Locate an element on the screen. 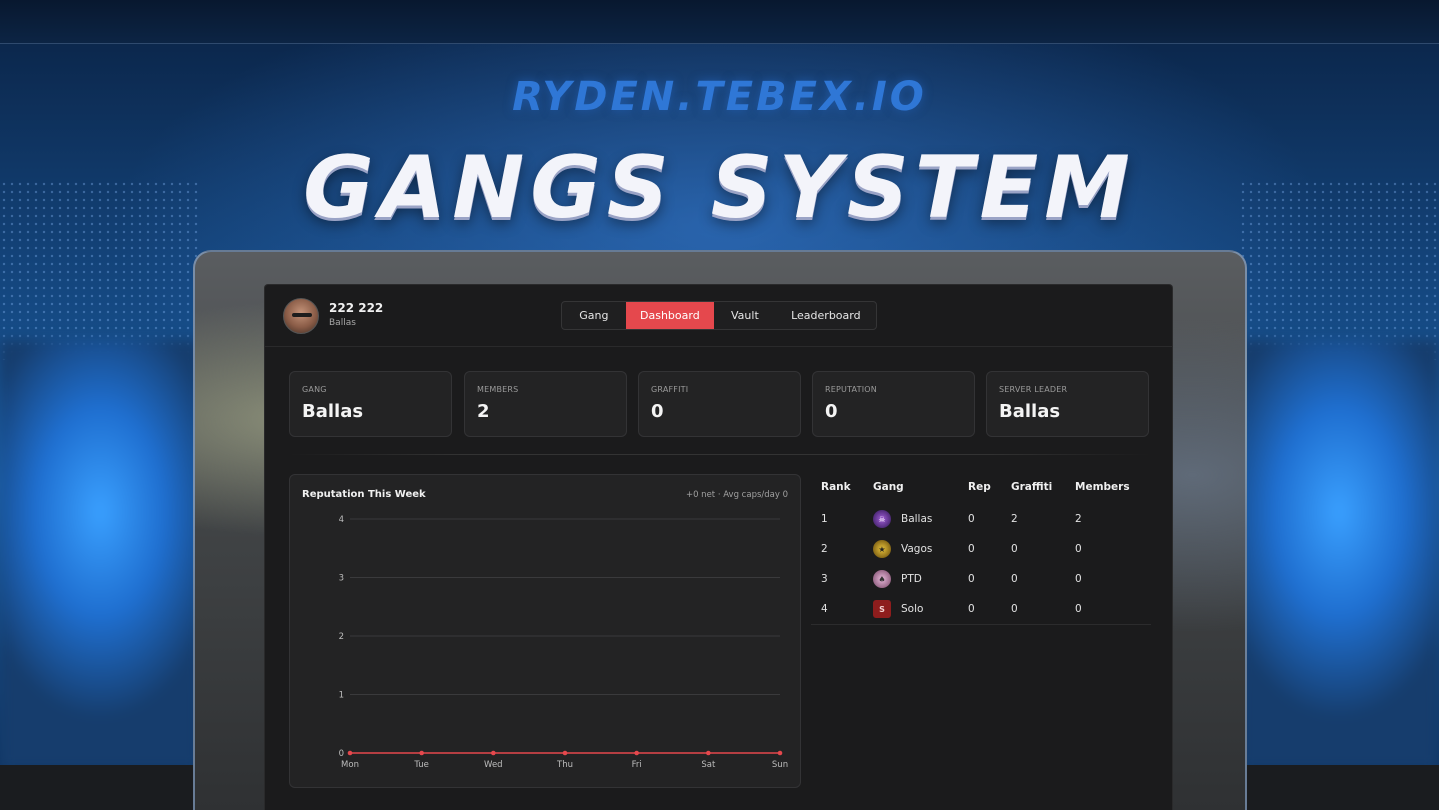 The width and height of the screenshot is (1439, 810). x-tick-label: Sun is located at coordinates (780, 765).